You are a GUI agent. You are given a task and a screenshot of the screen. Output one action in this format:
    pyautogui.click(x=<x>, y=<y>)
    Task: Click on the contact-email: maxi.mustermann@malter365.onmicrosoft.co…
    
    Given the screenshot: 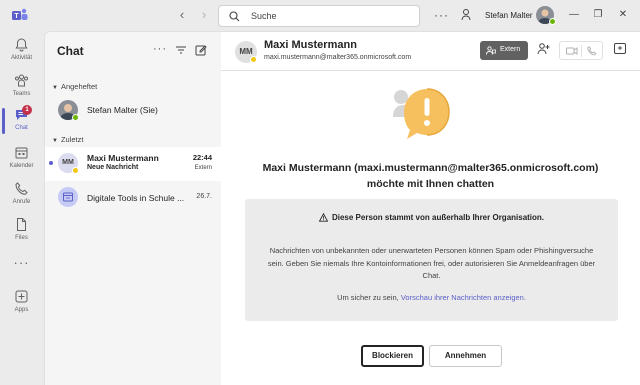 What is the action you would take?
    pyautogui.click(x=338, y=57)
    